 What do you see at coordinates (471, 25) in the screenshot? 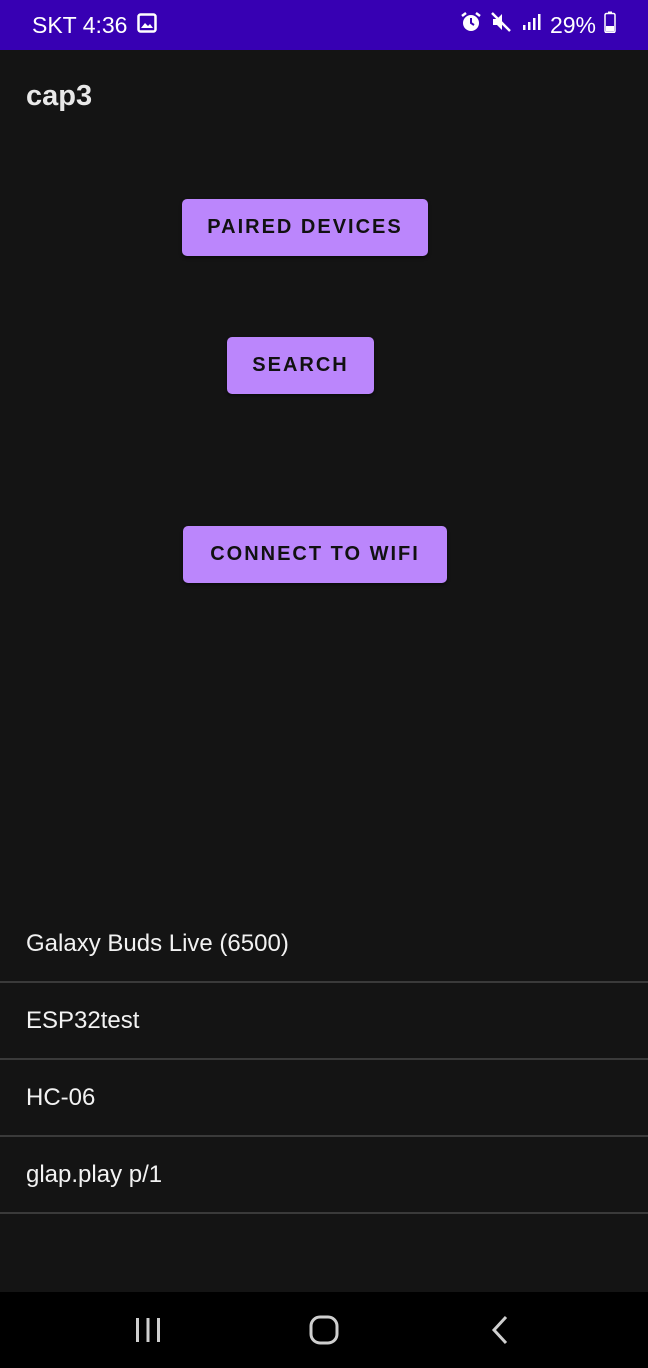
I see `alarm-icon` at bounding box center [471, 25].